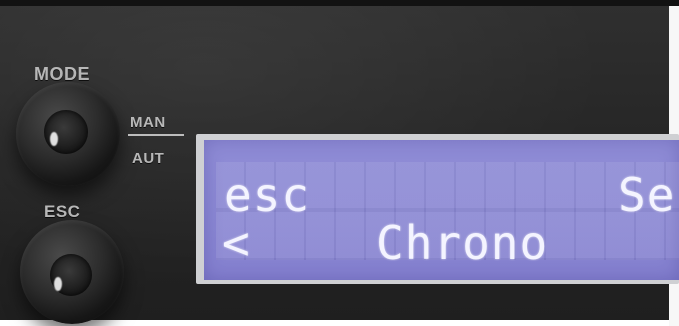 Image resolution: width=679 pixels, height=326 pixels. Describe the element at coordinates (647, 195) in the screenshot. I see `lcd-se-text: Se` at that location.